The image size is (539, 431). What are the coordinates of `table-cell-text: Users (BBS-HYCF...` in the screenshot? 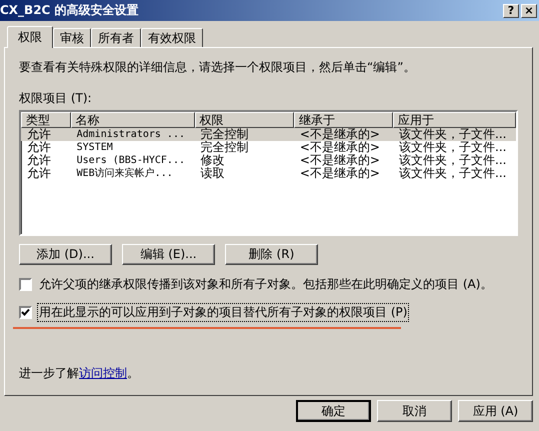 It's located at (131, 160).